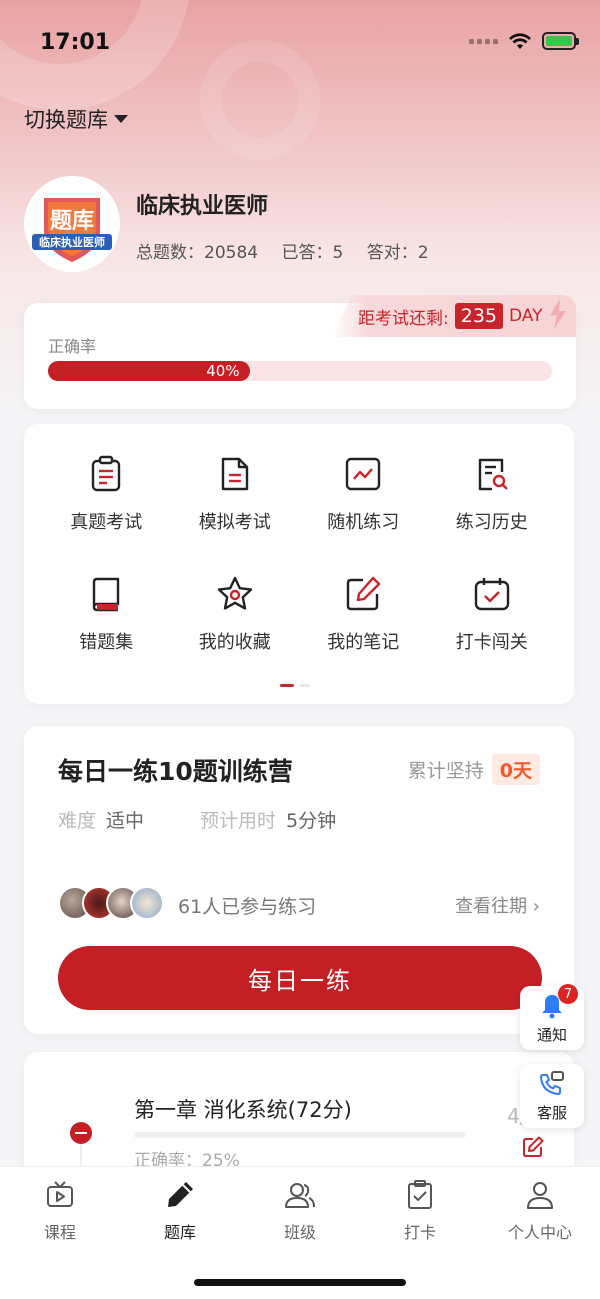 This screenshot has height=1299, width=600. What do you see at coordinates (295, 685) in the screenshot?
I see `page-indicator` at bounding box center [295, 685].